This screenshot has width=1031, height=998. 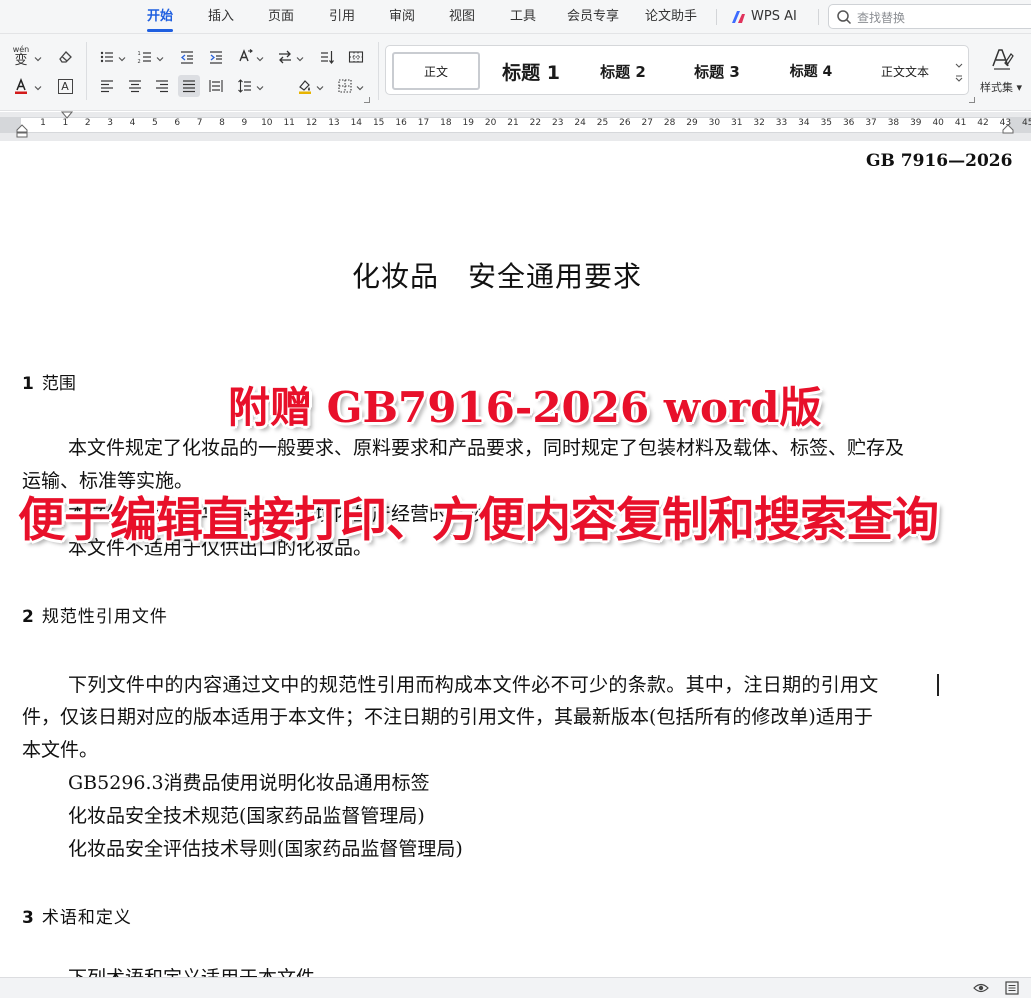 What do you see at coordinates (86, 71) in the screenshot?
I see `toolbar-separator` at bounding box center [86, 71].